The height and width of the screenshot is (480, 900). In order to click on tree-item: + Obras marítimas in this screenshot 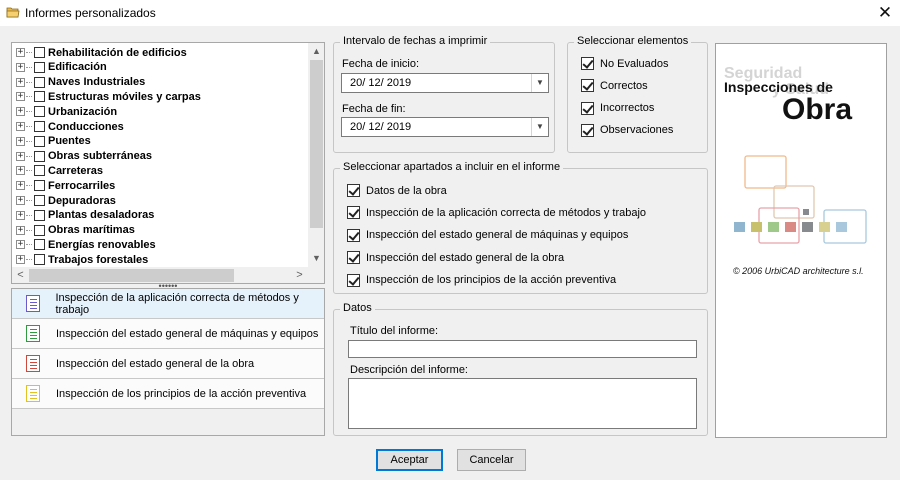, I will do `click(75, 230)`.